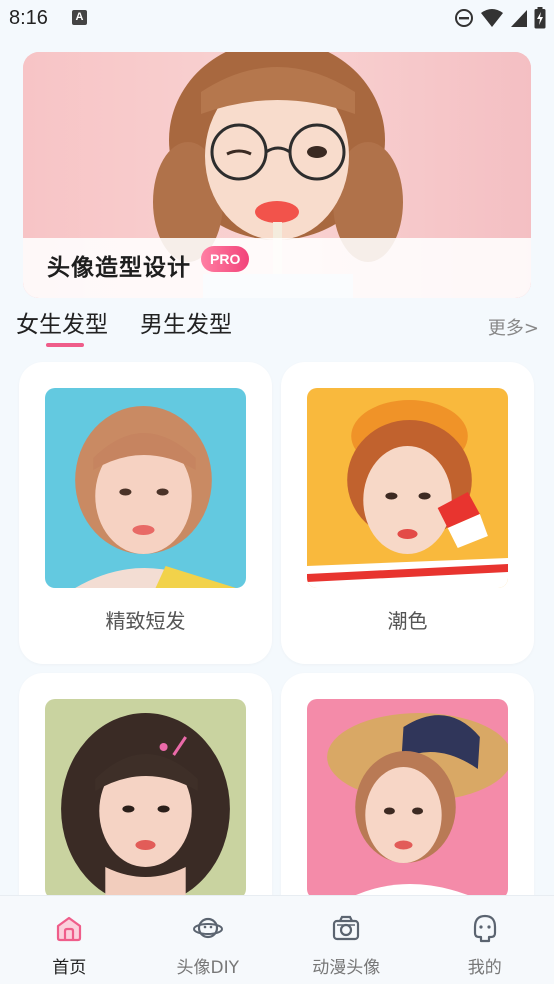 This screenshot has width=554, height=984. I want to click on nav-anime-avatar: 动漫头像, so click(346, 940).